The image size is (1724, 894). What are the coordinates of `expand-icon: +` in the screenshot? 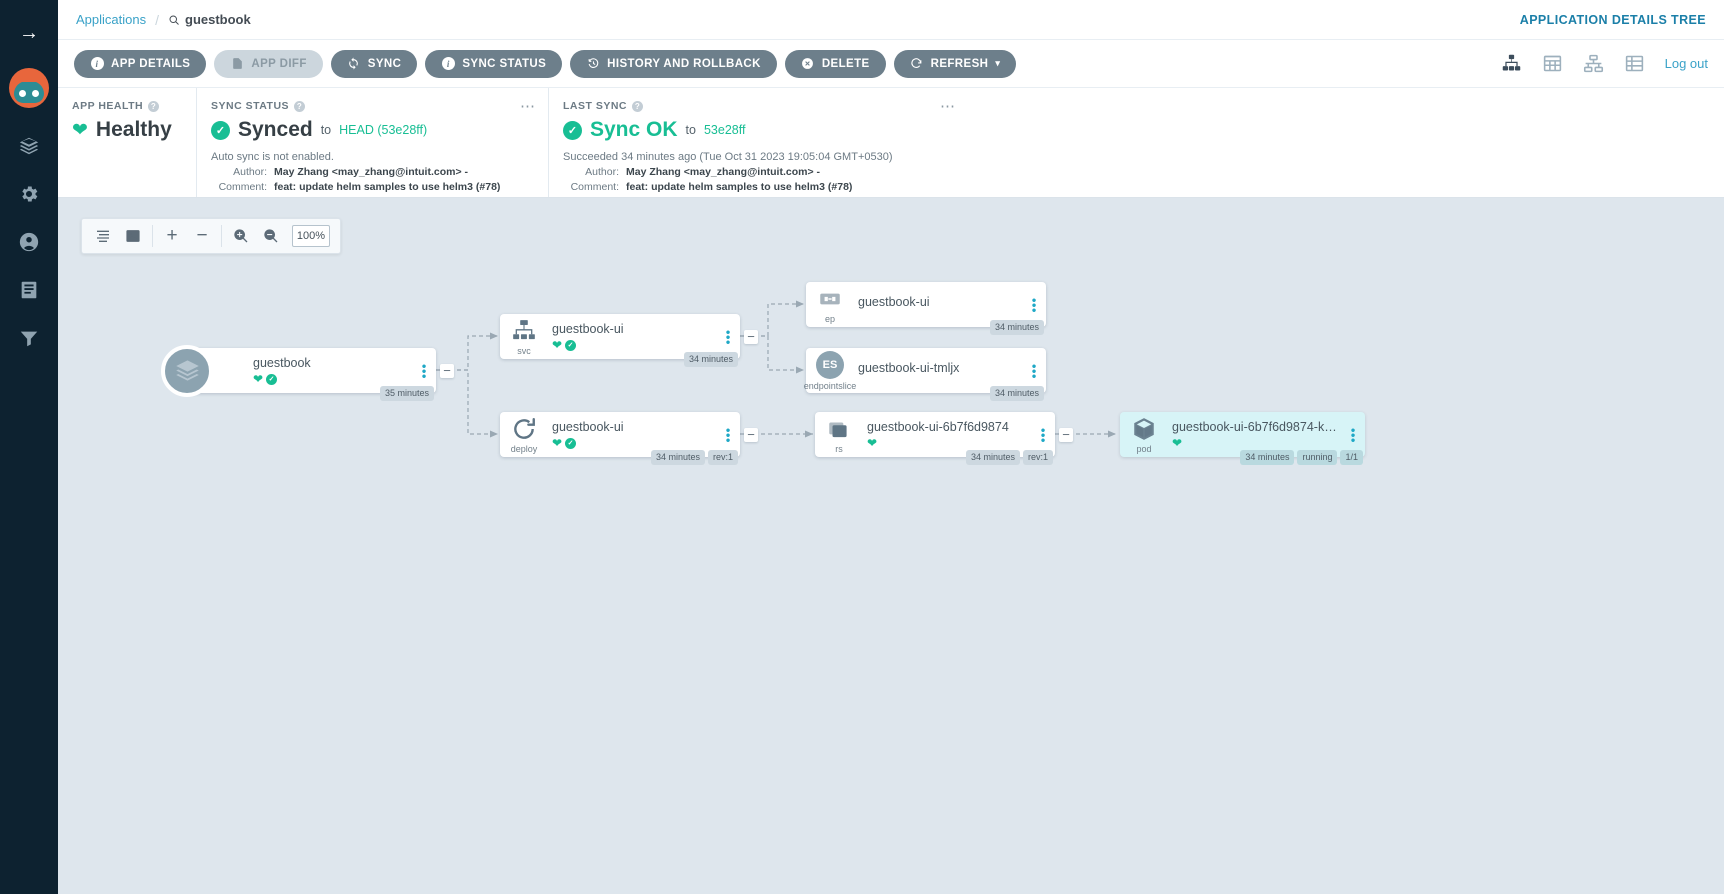 It's located at (172, 236).